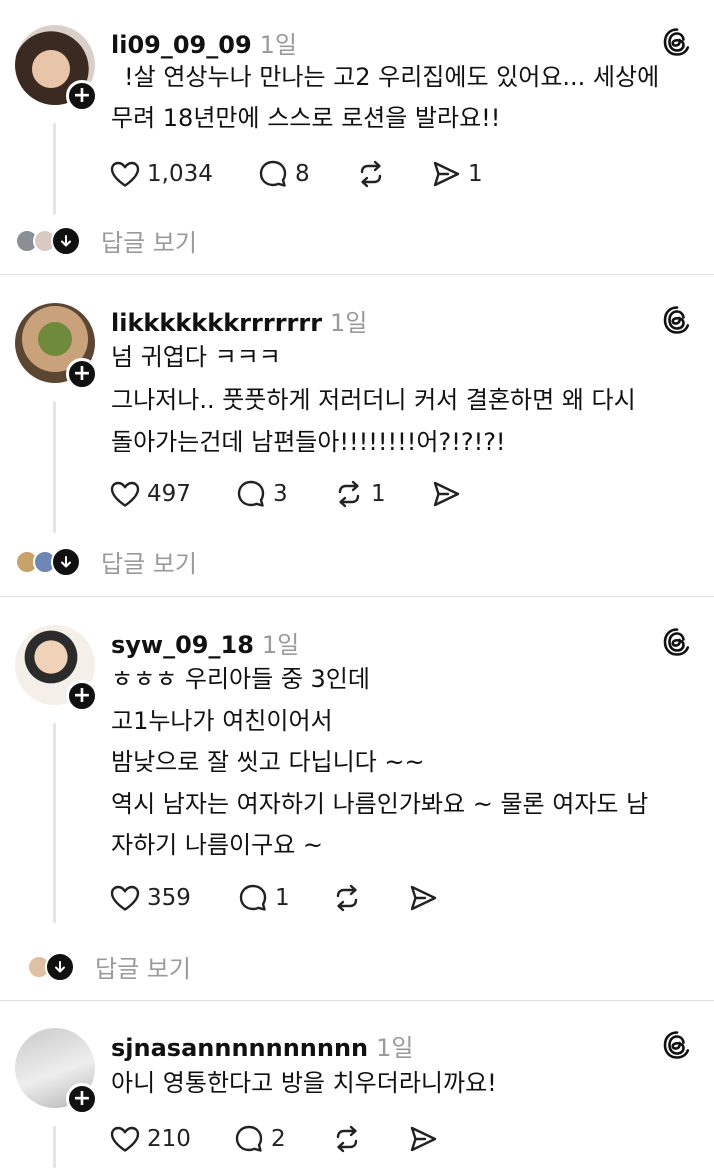 The height and width of the screenshot is (1168, 714). I want to click on like-button: 497, so click(150, 494).